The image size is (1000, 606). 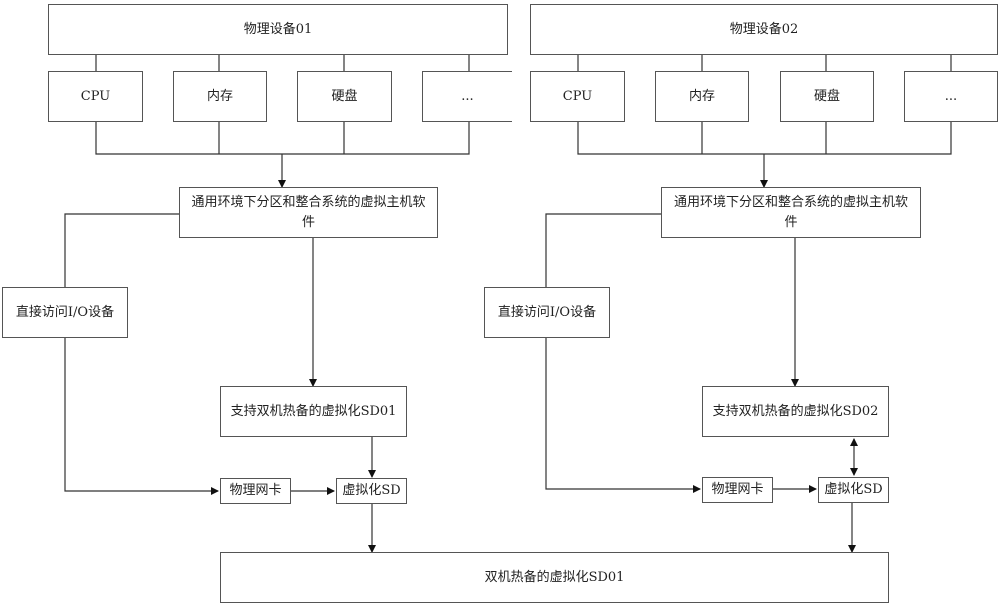 I want to click on shared-hot-standby-sd-label: 双机热备的虚拟化SD01, so click(x=554, y=577).